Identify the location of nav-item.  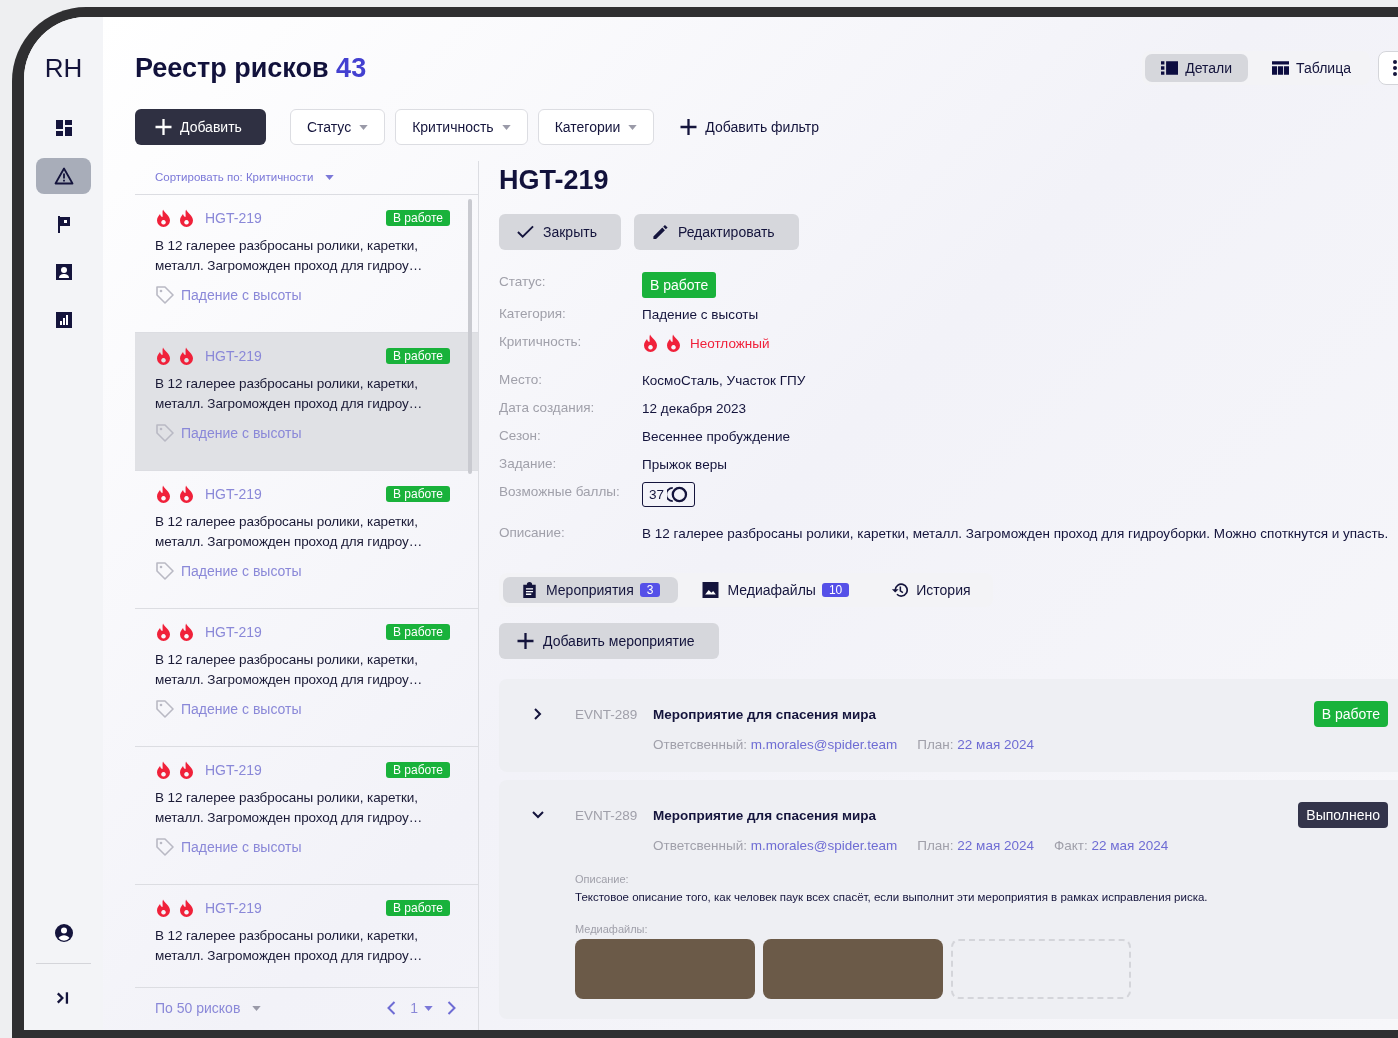
(63, 176).